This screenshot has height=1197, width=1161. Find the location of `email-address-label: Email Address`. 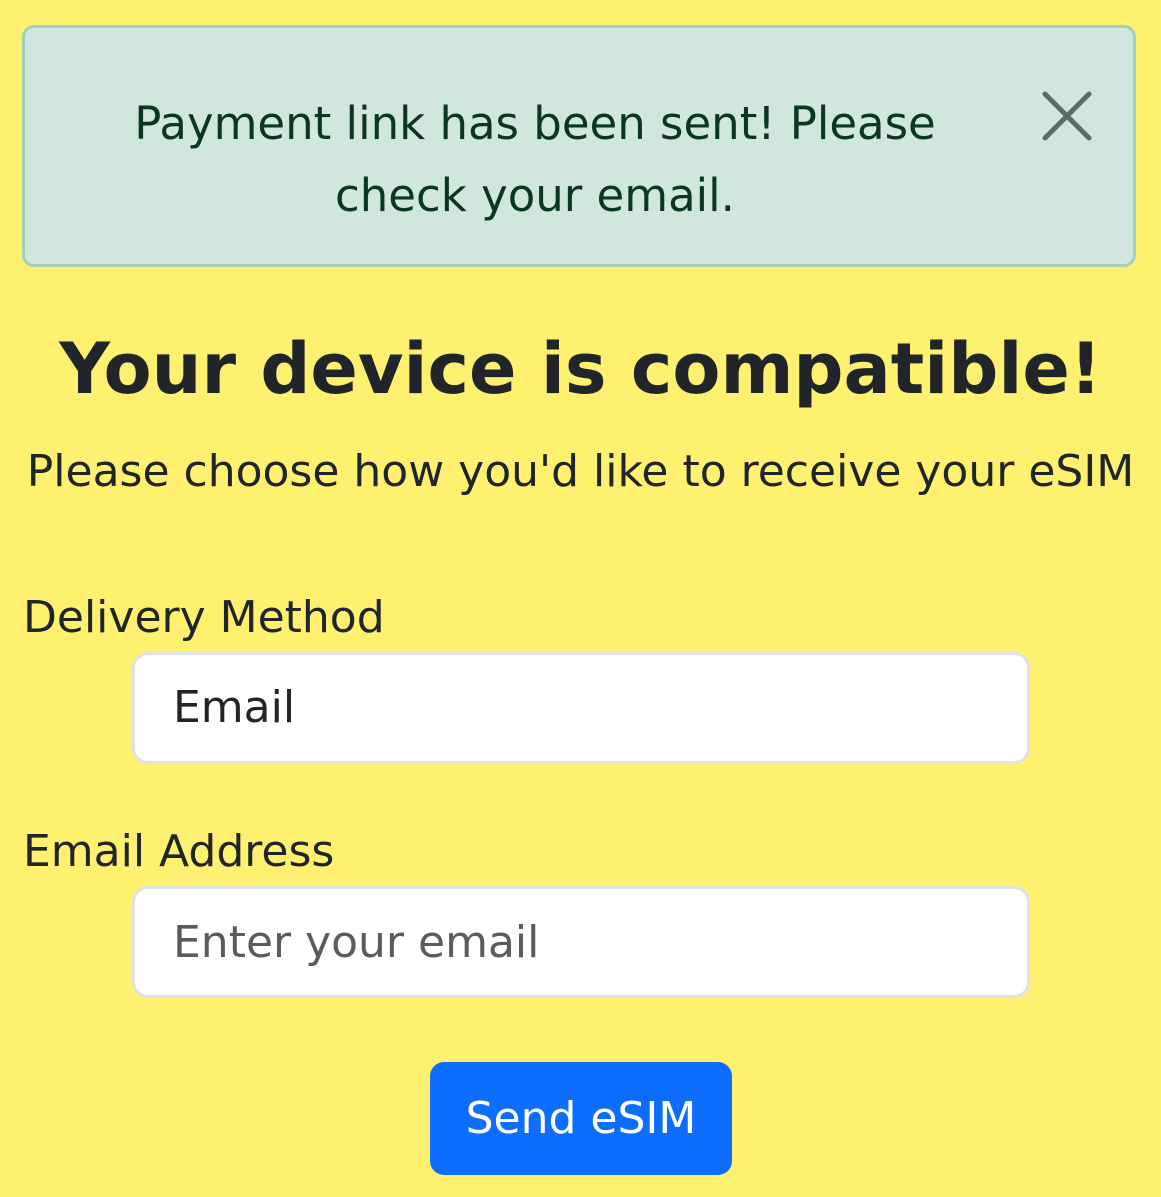

email-address-label: Email Address is located at coordinates (179, 851).